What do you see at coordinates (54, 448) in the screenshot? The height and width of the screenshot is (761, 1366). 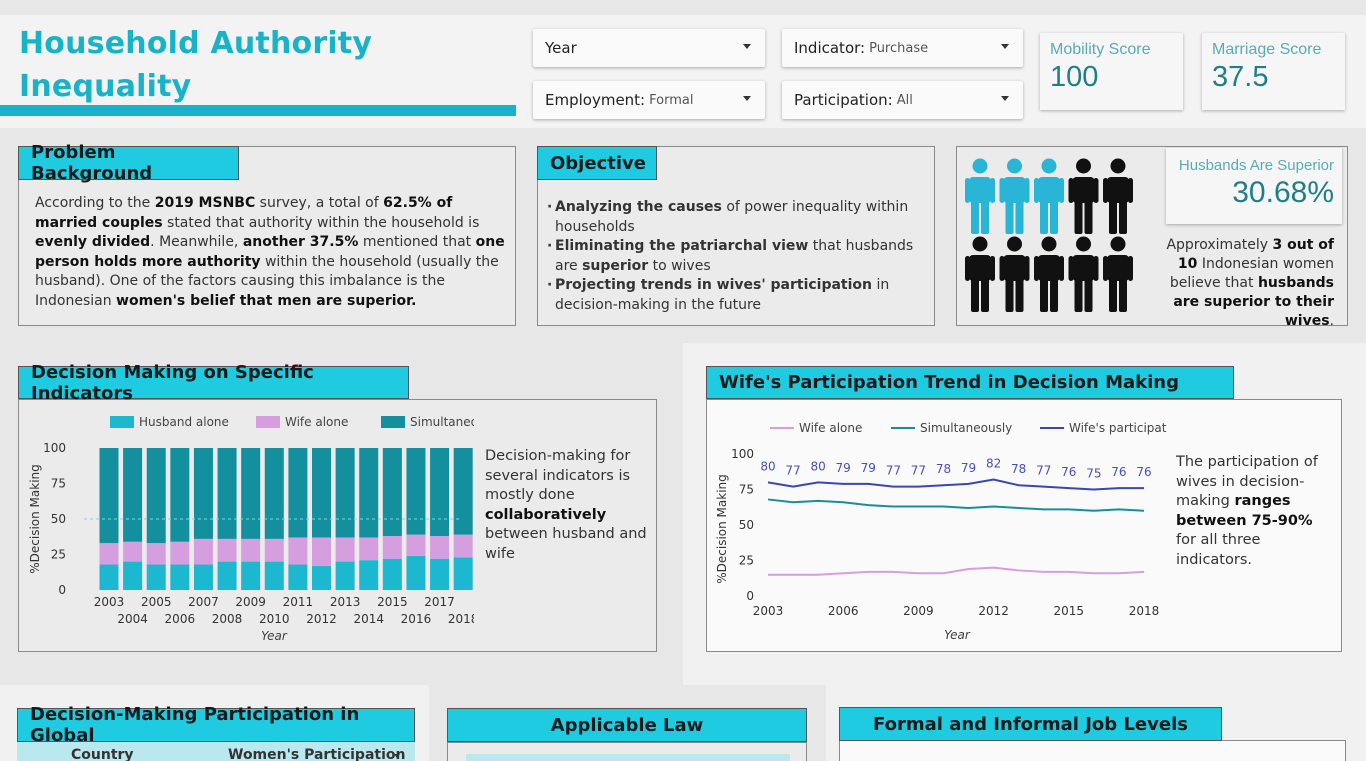 I see `y-tick-label: 100` at bounding box center [54, 448].